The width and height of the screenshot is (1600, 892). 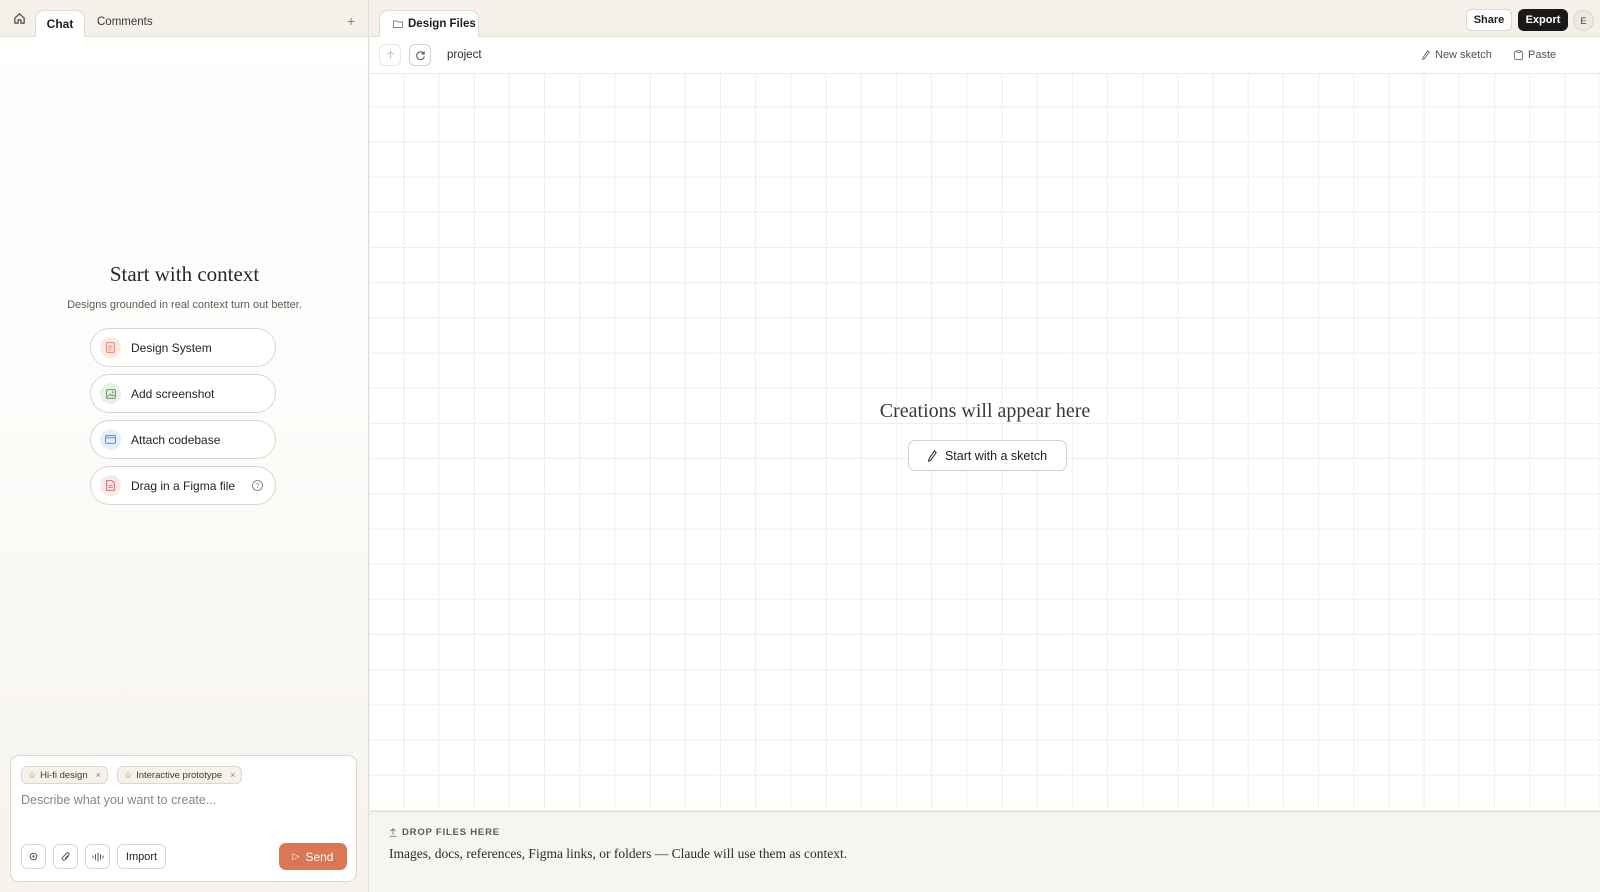 I want to click on paperclip-icon, so click(x=65, y=856).